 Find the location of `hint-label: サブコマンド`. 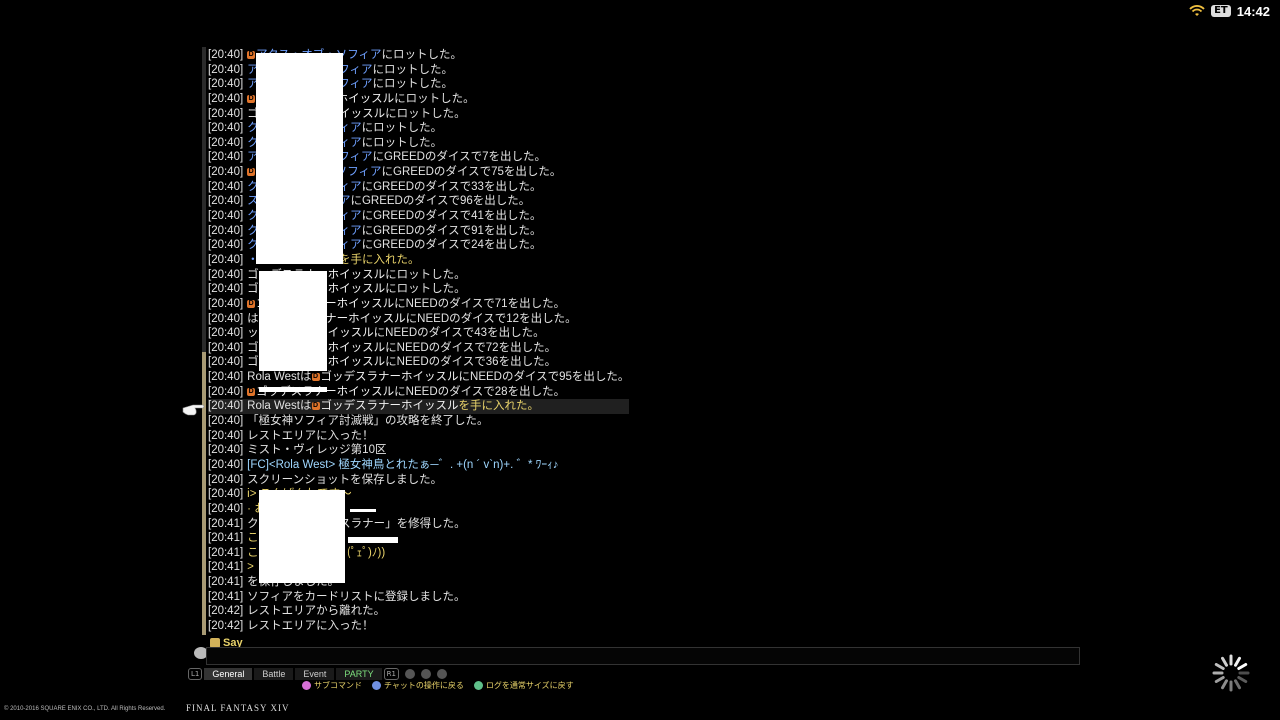

hint-label: サブコマンド is located at coordinates (338, 685).